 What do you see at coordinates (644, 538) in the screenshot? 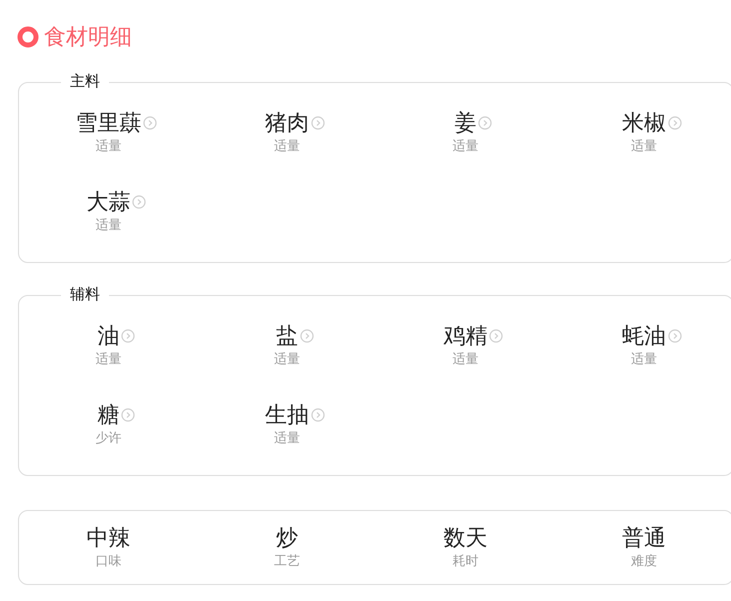
I see `stat-value: 普通` at bounding box center [644, 538].